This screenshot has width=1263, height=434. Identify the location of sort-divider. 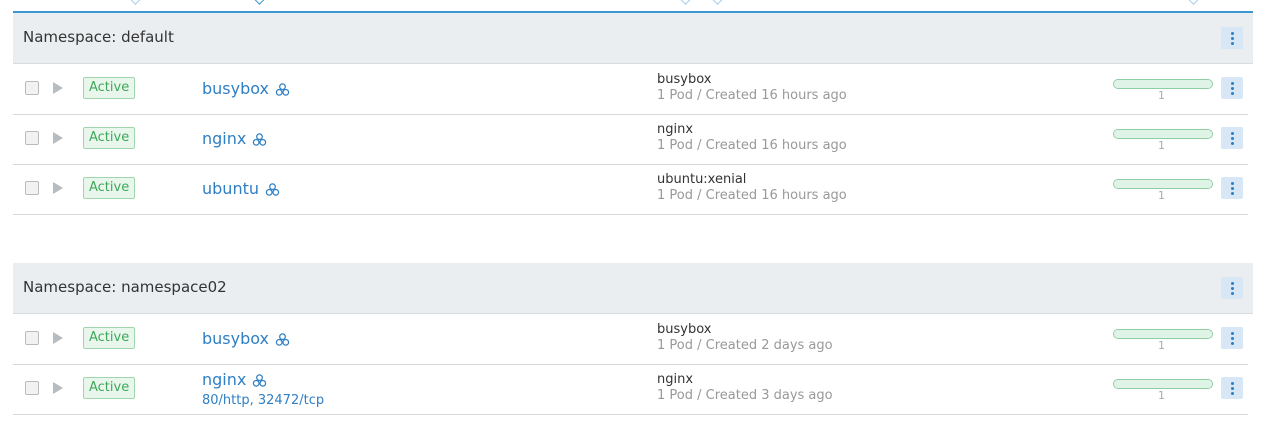
(685, 2).